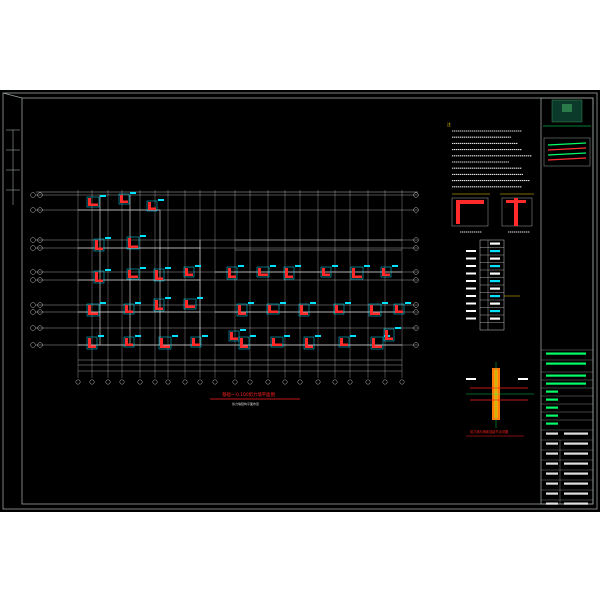 Image resolution: width=600 pixels, height=600 pixels. Describe the element at coordinates (523, 379) in the screenshot. I see `connection-label` at that location.